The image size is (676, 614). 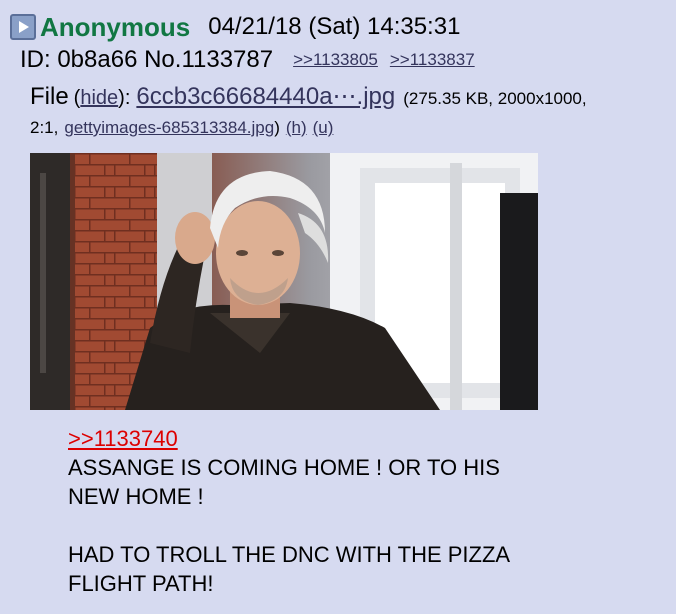 I want to click on play-arrow-icon, so click(x=23, y=27).